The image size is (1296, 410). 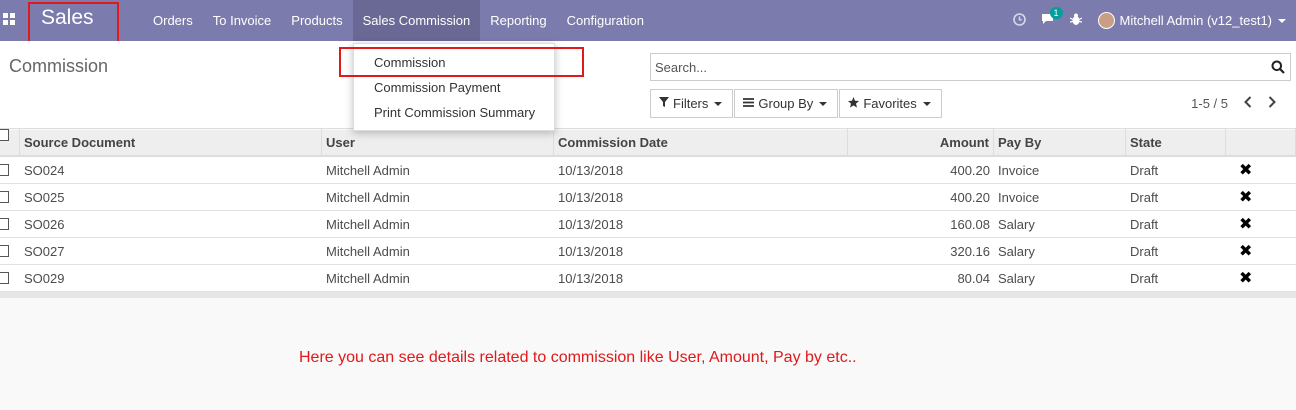 What do you see at coordinates (454, 112) in the screenshot?
I see `dropdown-item-print-commission-summary: Print Commission Summary` at bounding box center [454, 112].